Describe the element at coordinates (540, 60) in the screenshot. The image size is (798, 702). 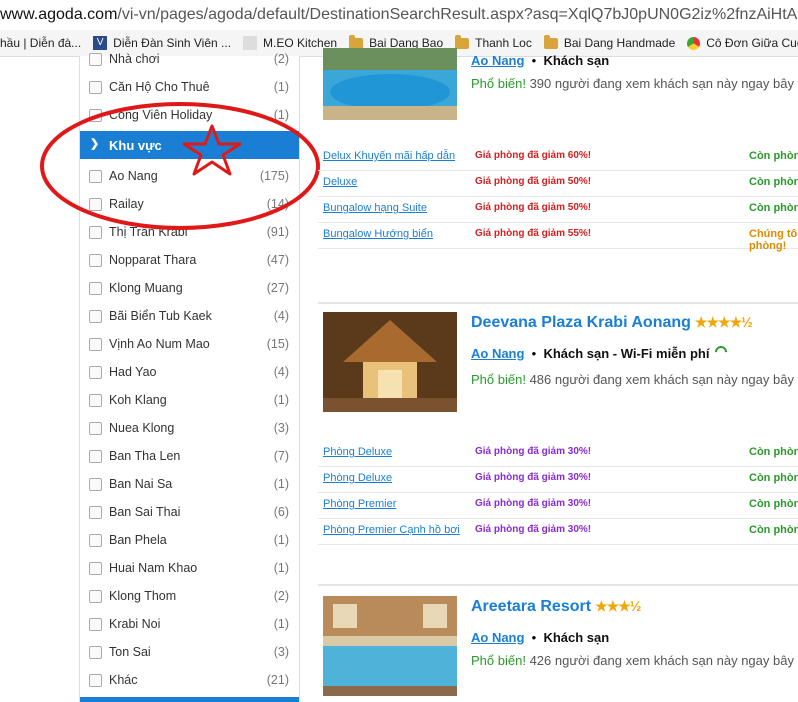
I see `hotel-subtitle: Ao Nang • Khách sạn` at that location.